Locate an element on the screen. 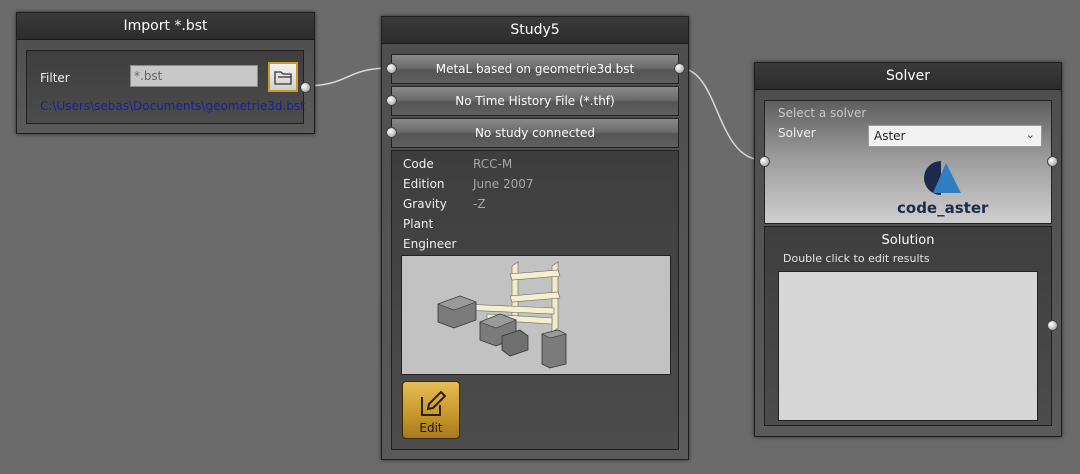 This screenshot has height=474, width=1080. prop-edition-value: June 2007 is located at coordinates (503, 184).